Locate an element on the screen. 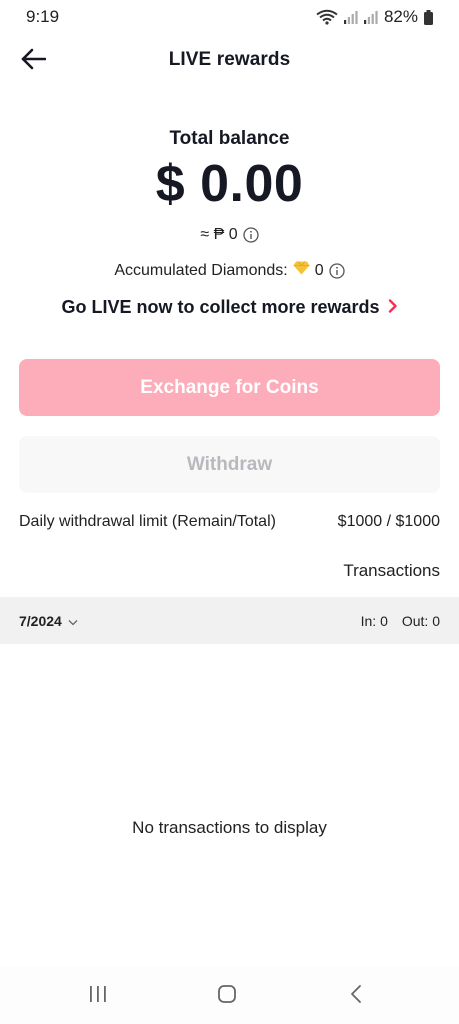  php-equivalent: ≈ ₱ 0 is located at coordinates (219, 234).